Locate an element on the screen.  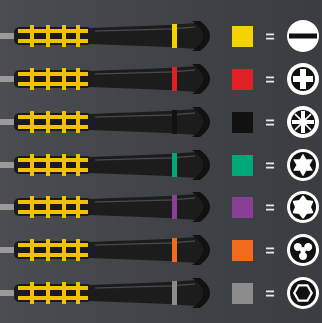
torx-plus-screwdriver-row-graphic: = is located at coordinates (159, 207).